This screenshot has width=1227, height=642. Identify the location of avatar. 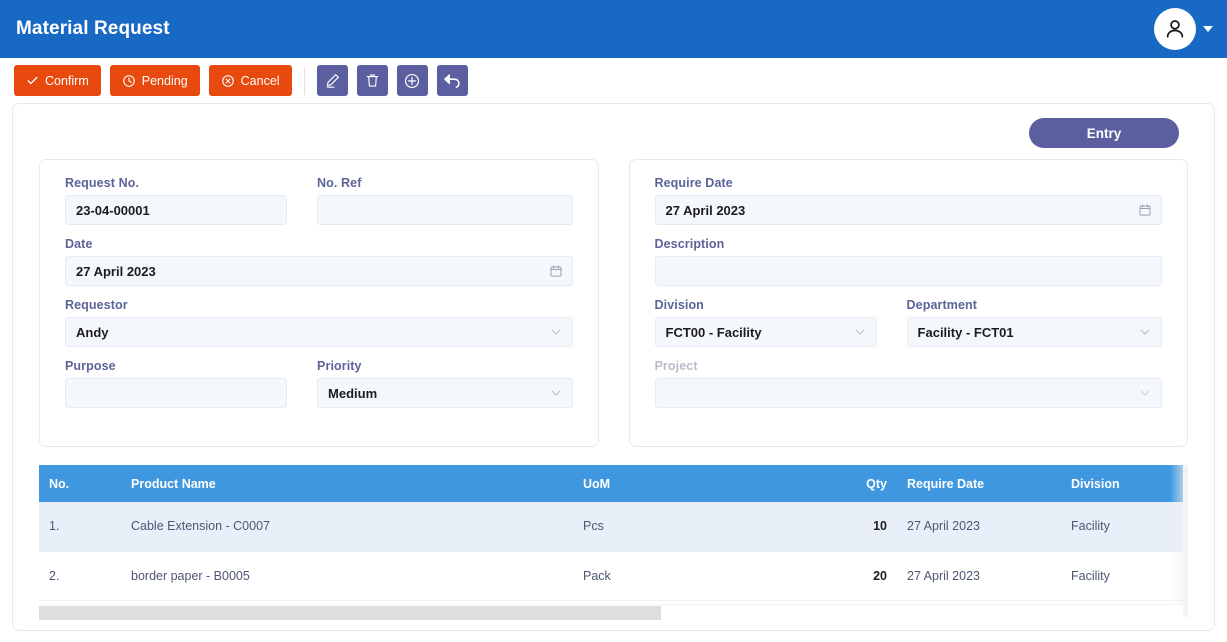
(1175, 29).